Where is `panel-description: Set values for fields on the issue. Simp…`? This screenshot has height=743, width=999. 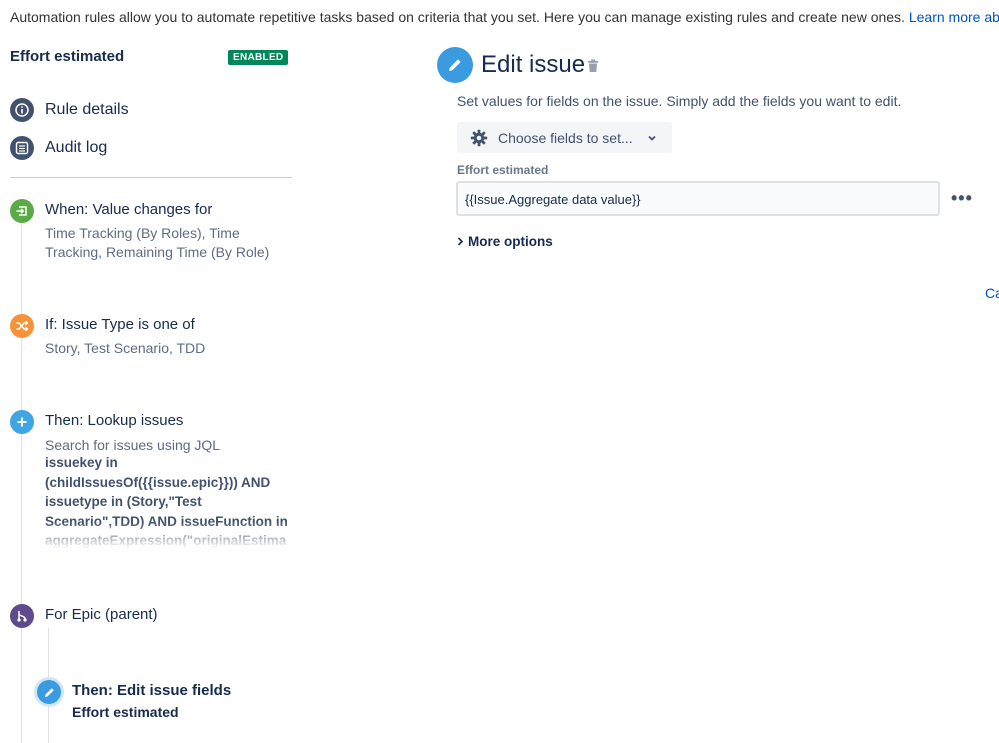 panel-description: Set values for fields on the issue. Simp… is located at coordinates (679, 101).